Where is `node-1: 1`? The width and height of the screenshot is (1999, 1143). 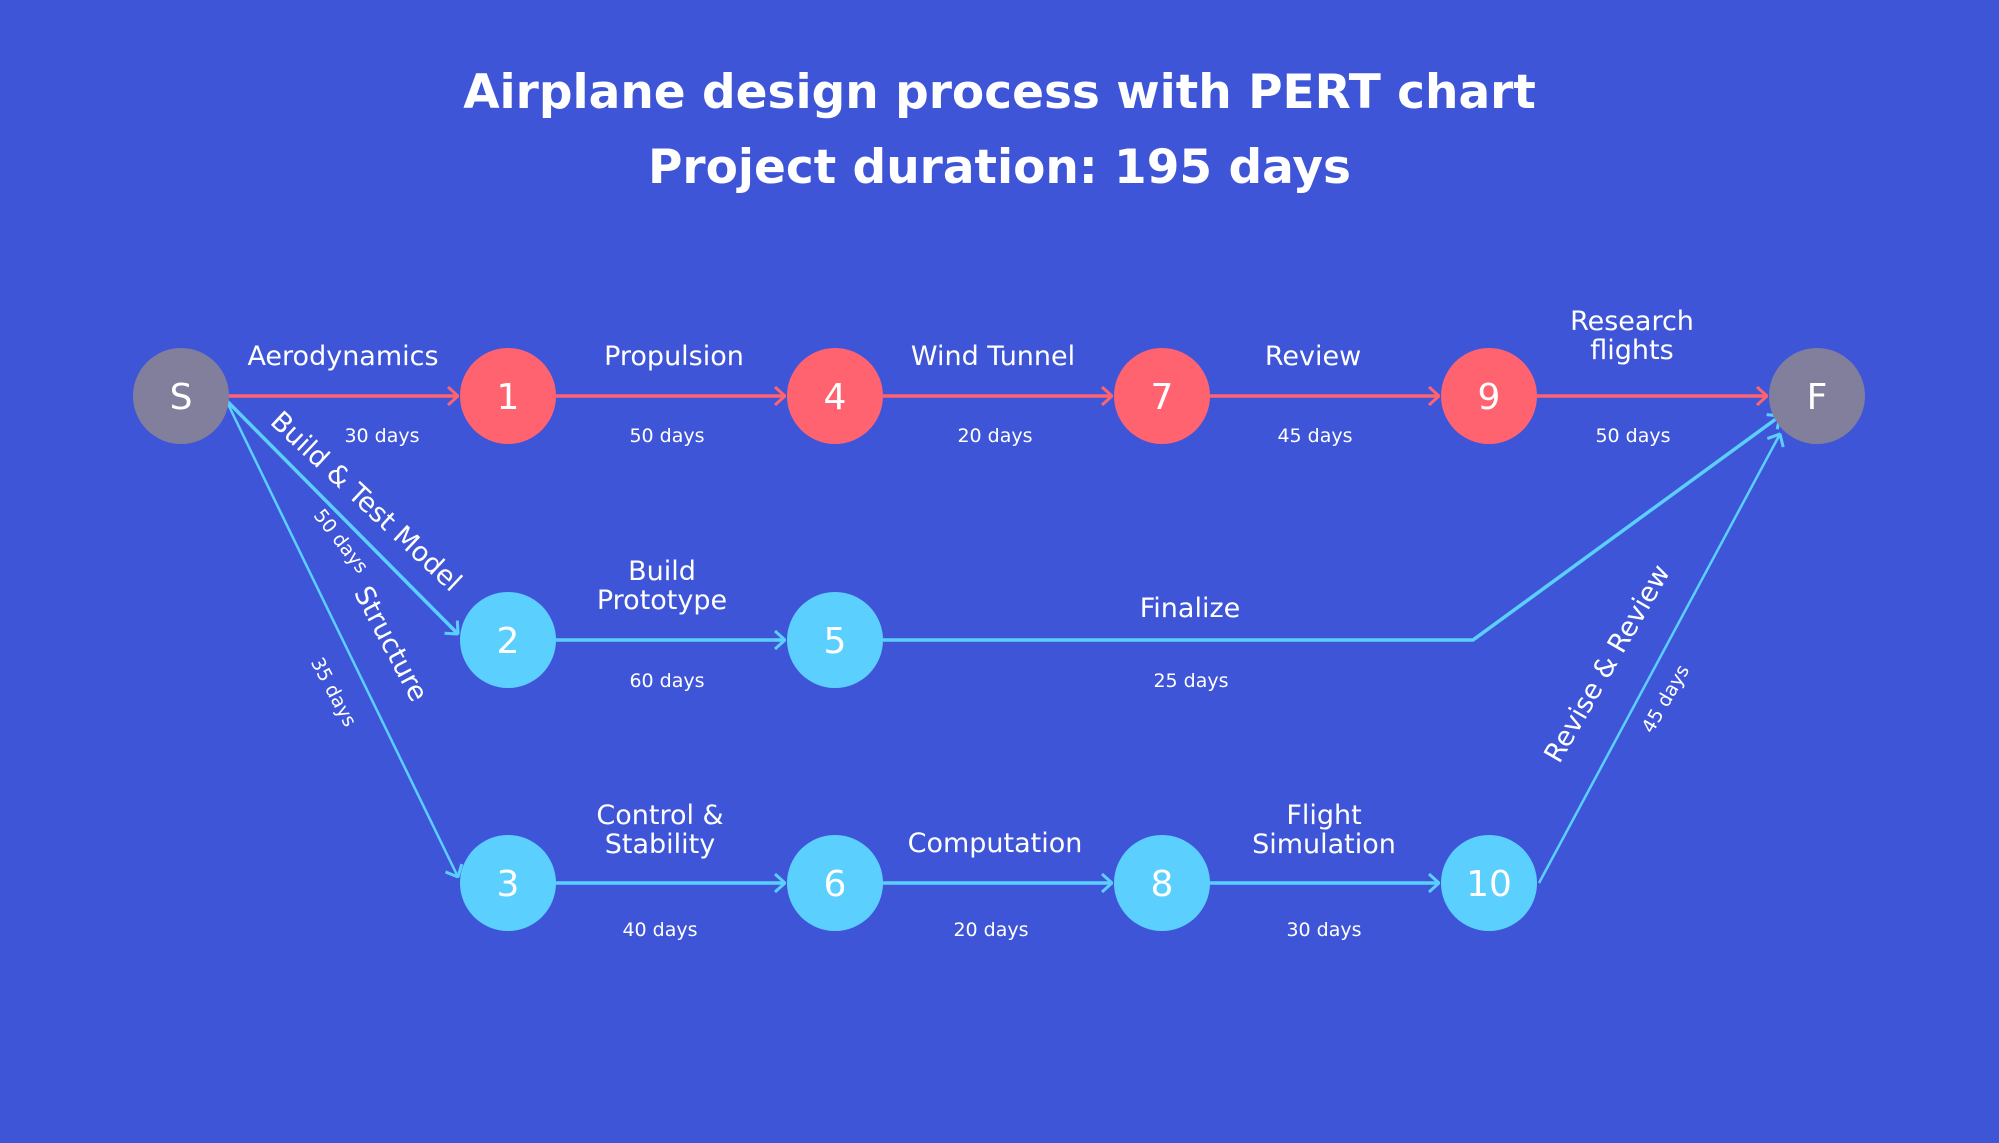 node-1: 1 is located at coordinates (508, 396).